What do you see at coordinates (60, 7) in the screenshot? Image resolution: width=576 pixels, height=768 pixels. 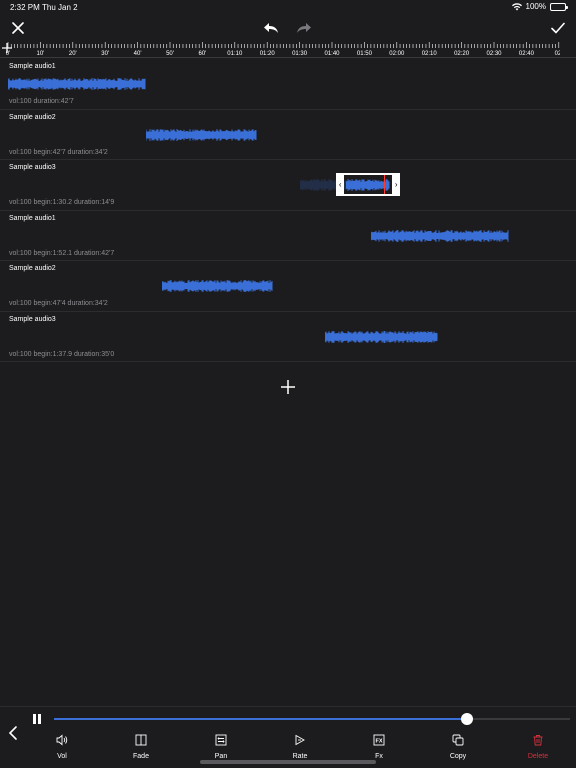 I see `status-date: Thu Jan 2` at bounding box center [60, 7].